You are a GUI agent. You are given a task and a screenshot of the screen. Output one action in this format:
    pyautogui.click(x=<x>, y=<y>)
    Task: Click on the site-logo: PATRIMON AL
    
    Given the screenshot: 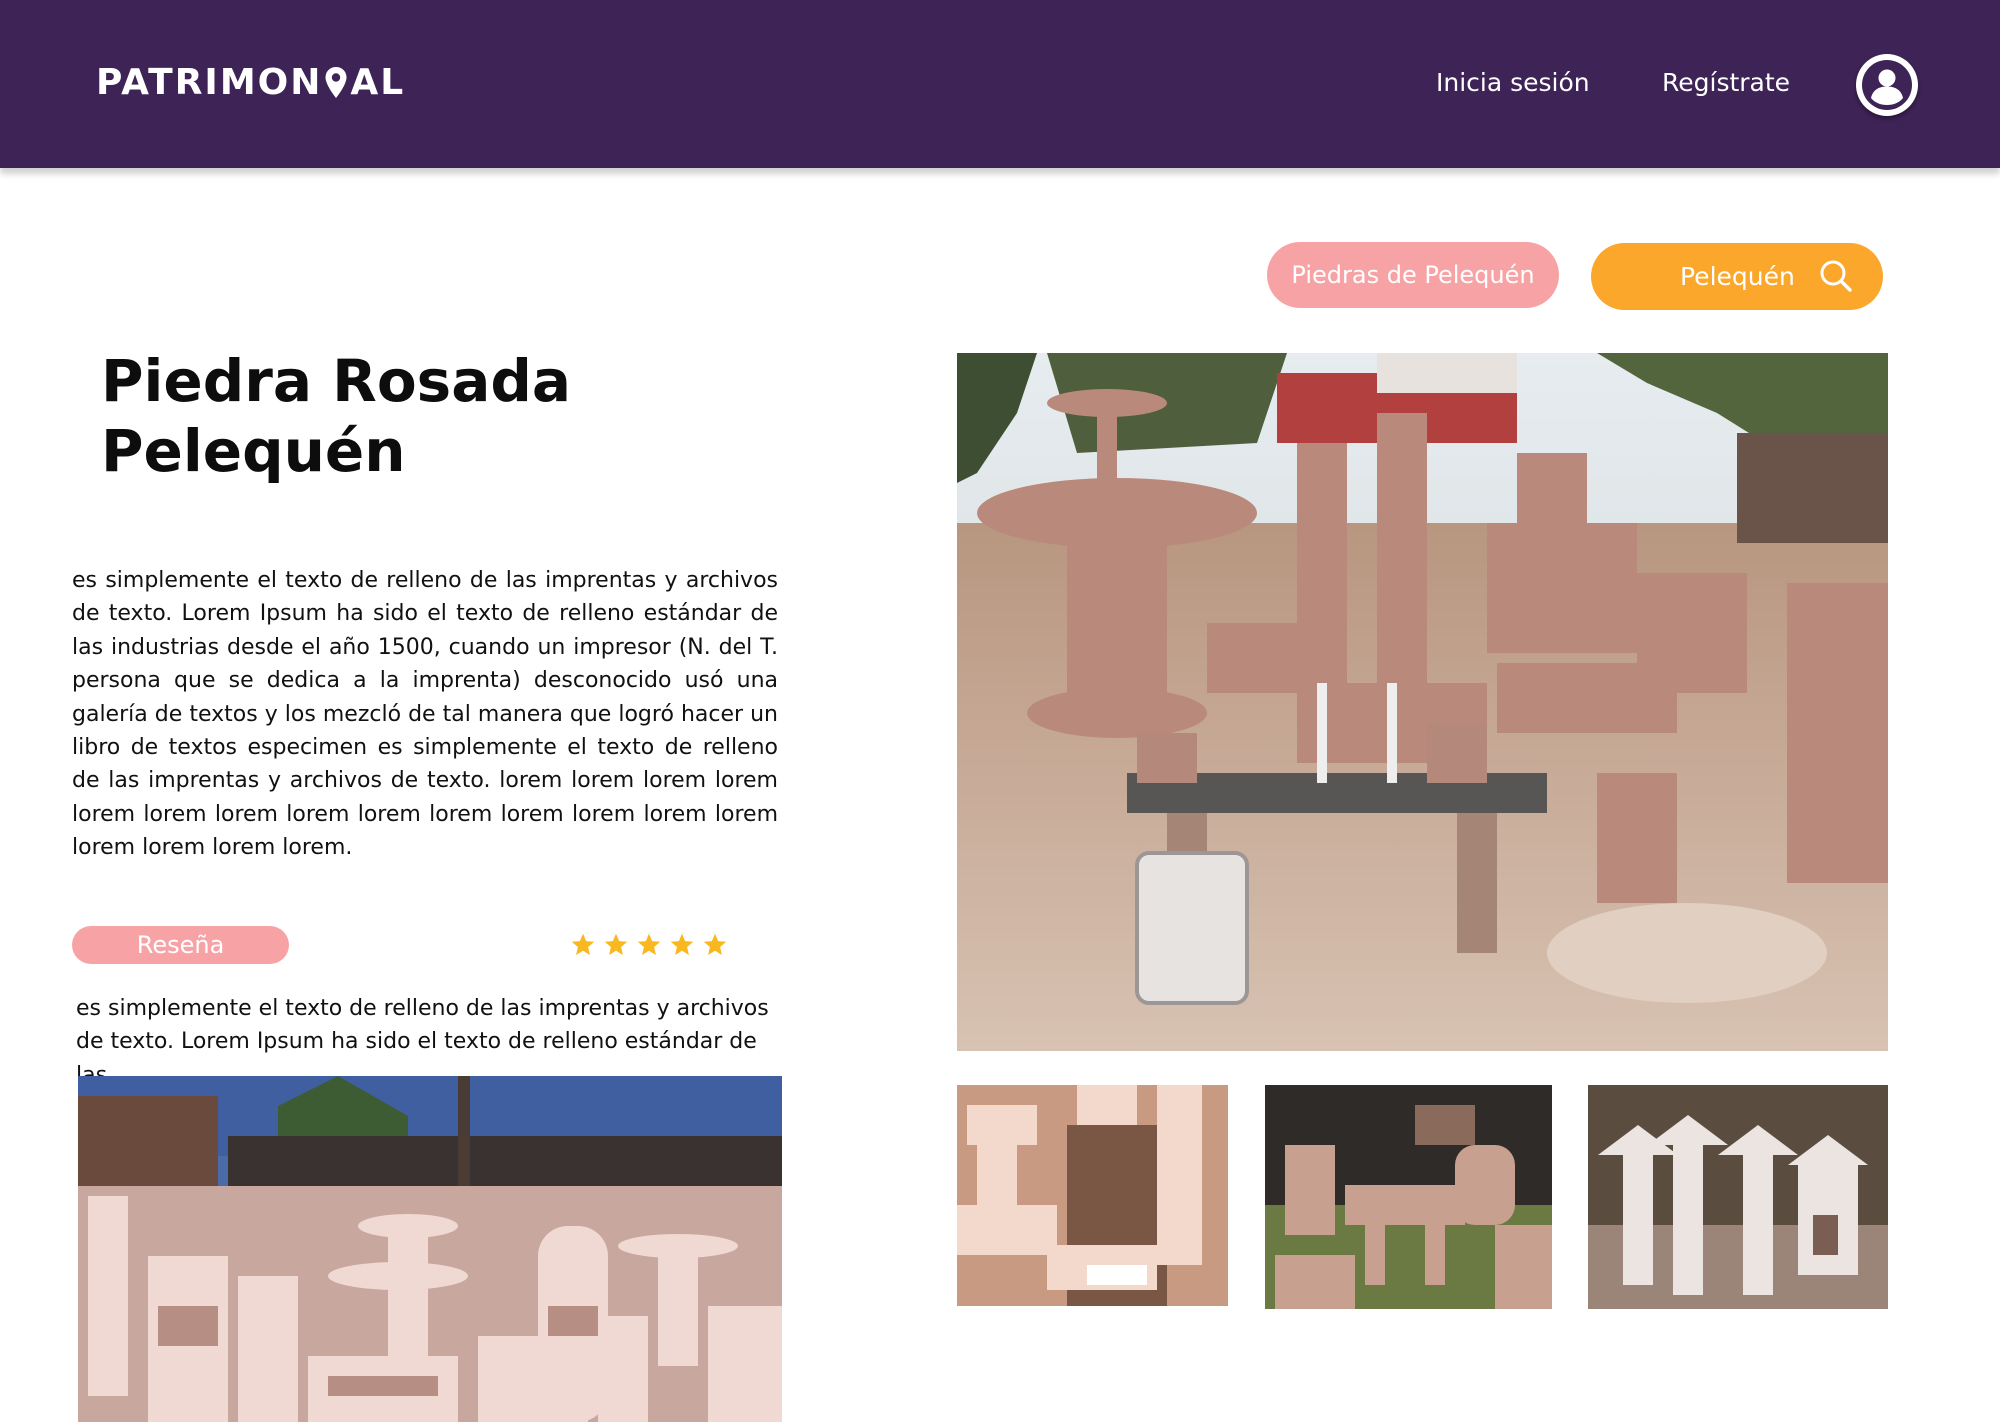 What is the action you would take?
    pyautogui.click(x=250, y=82)
    